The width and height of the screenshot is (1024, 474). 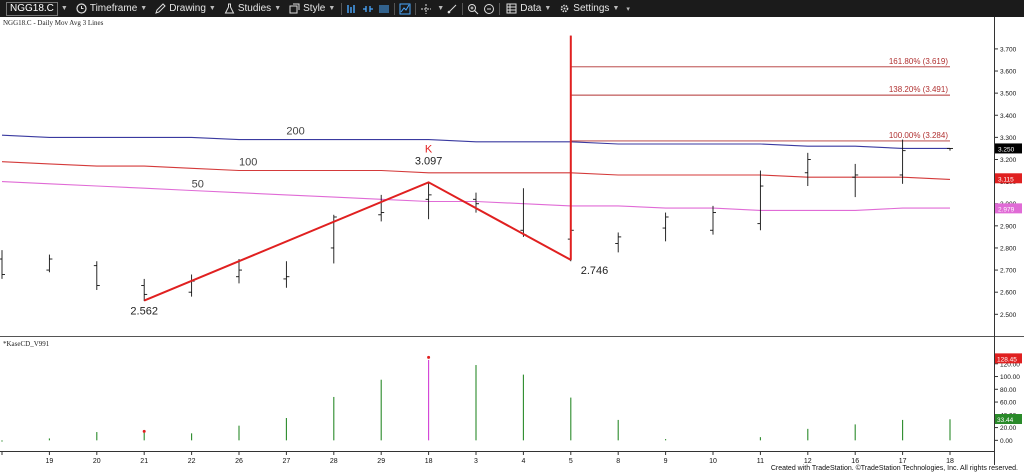 What do you see at coordinates (903, 461) in the screenshot?
I see `time-tick-label: 17` at bounding box center [903, 461].